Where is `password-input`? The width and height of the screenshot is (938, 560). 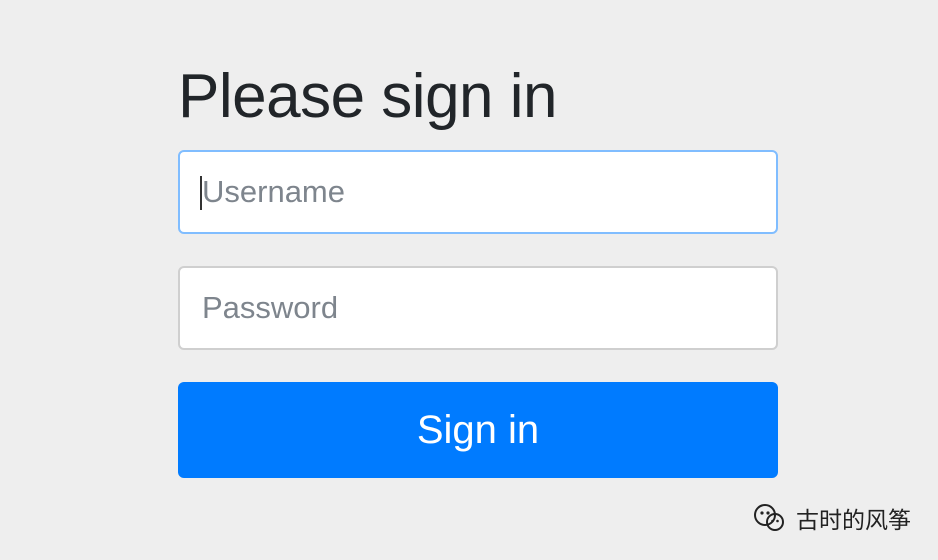 password-input is located at coordinates (478, 308).